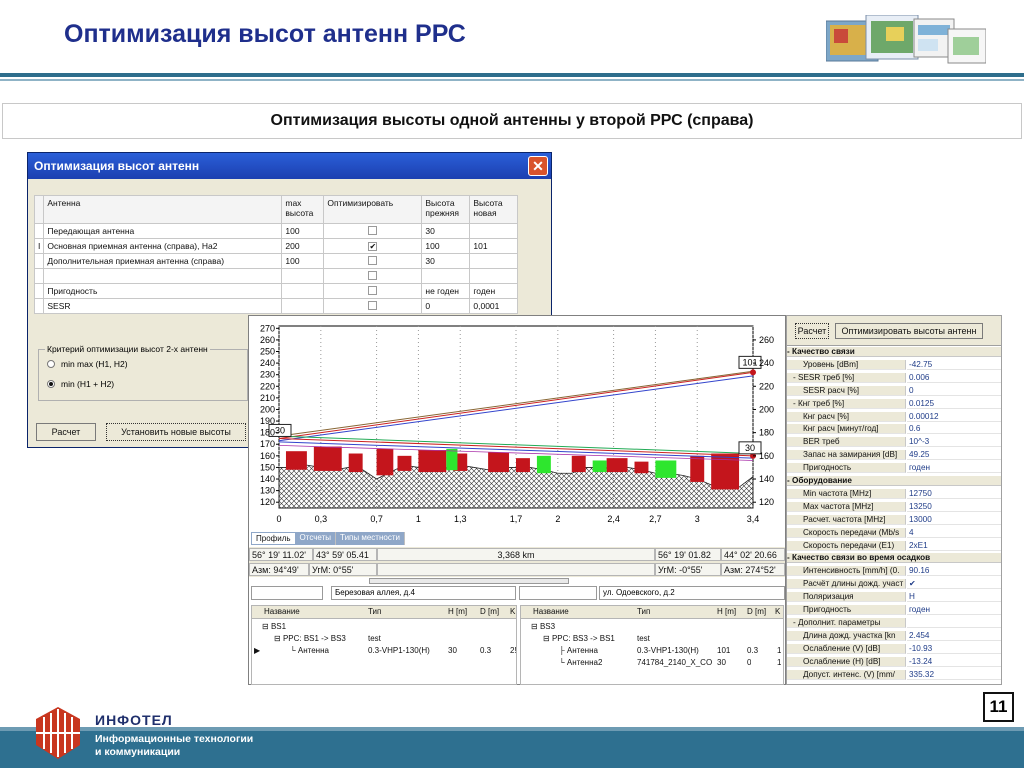 The height and width of the screenshot is (768, 1024). I want to click on optimize-checkbox: ✔, so click(373, 246).